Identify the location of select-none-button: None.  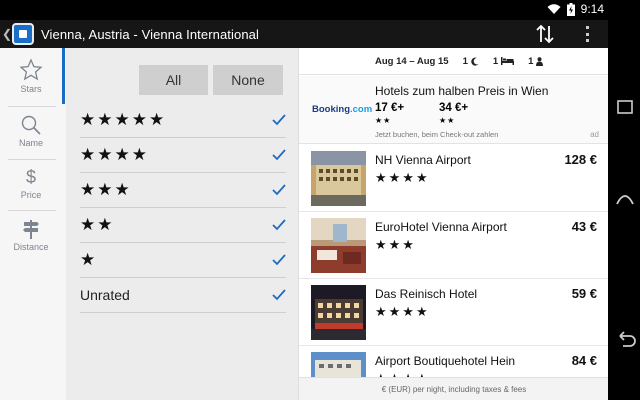
(248, 80).